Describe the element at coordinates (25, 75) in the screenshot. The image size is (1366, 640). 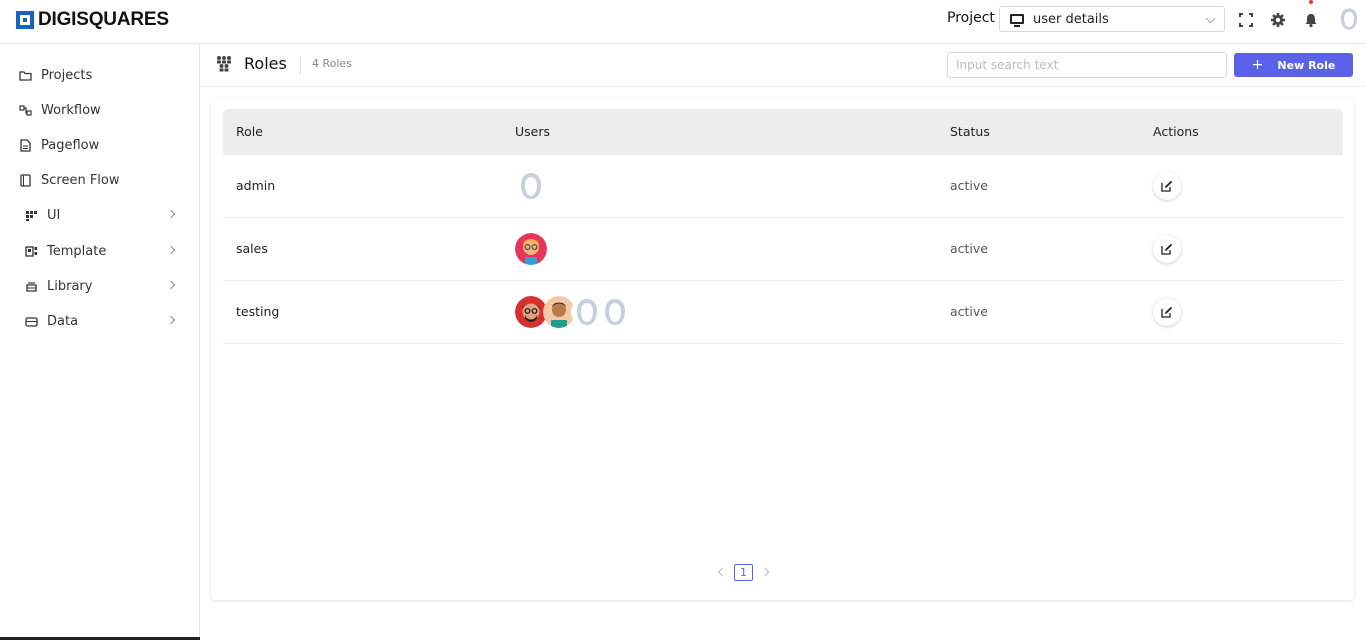
I see `folder-icon` at that location.